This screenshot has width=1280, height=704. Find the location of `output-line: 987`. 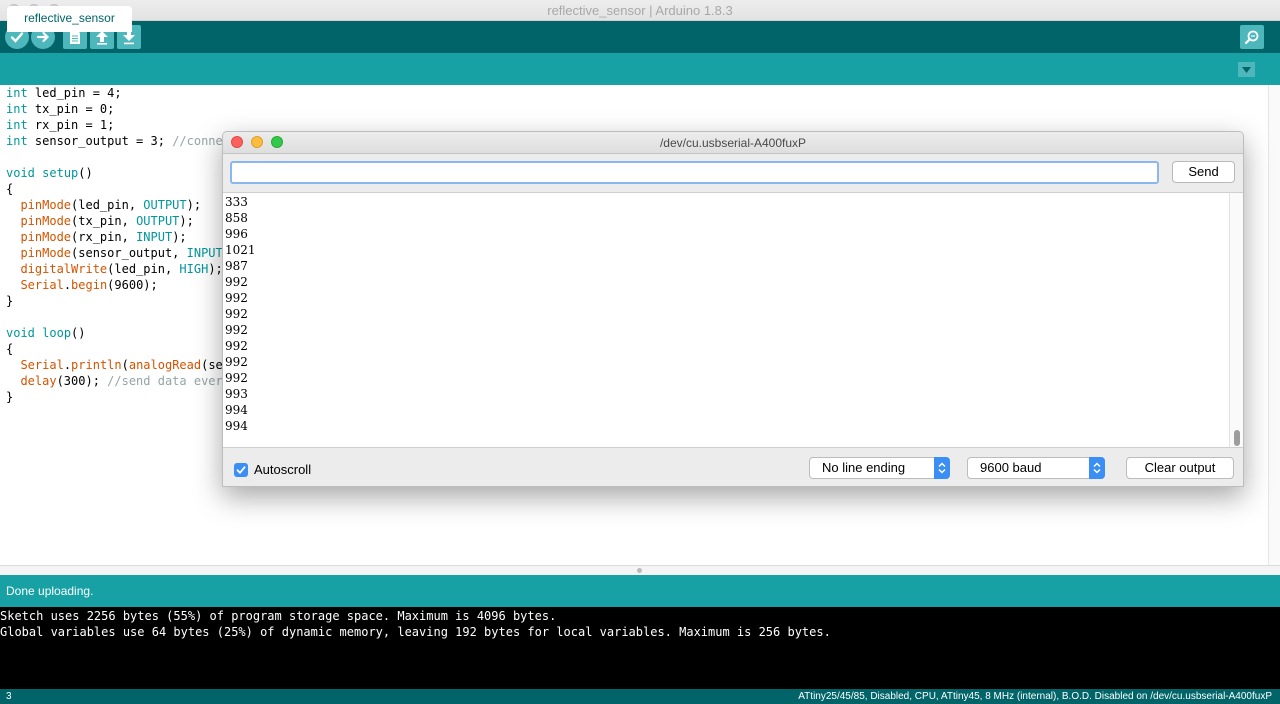

output-line: 987 is located at coordinates (236, 266).